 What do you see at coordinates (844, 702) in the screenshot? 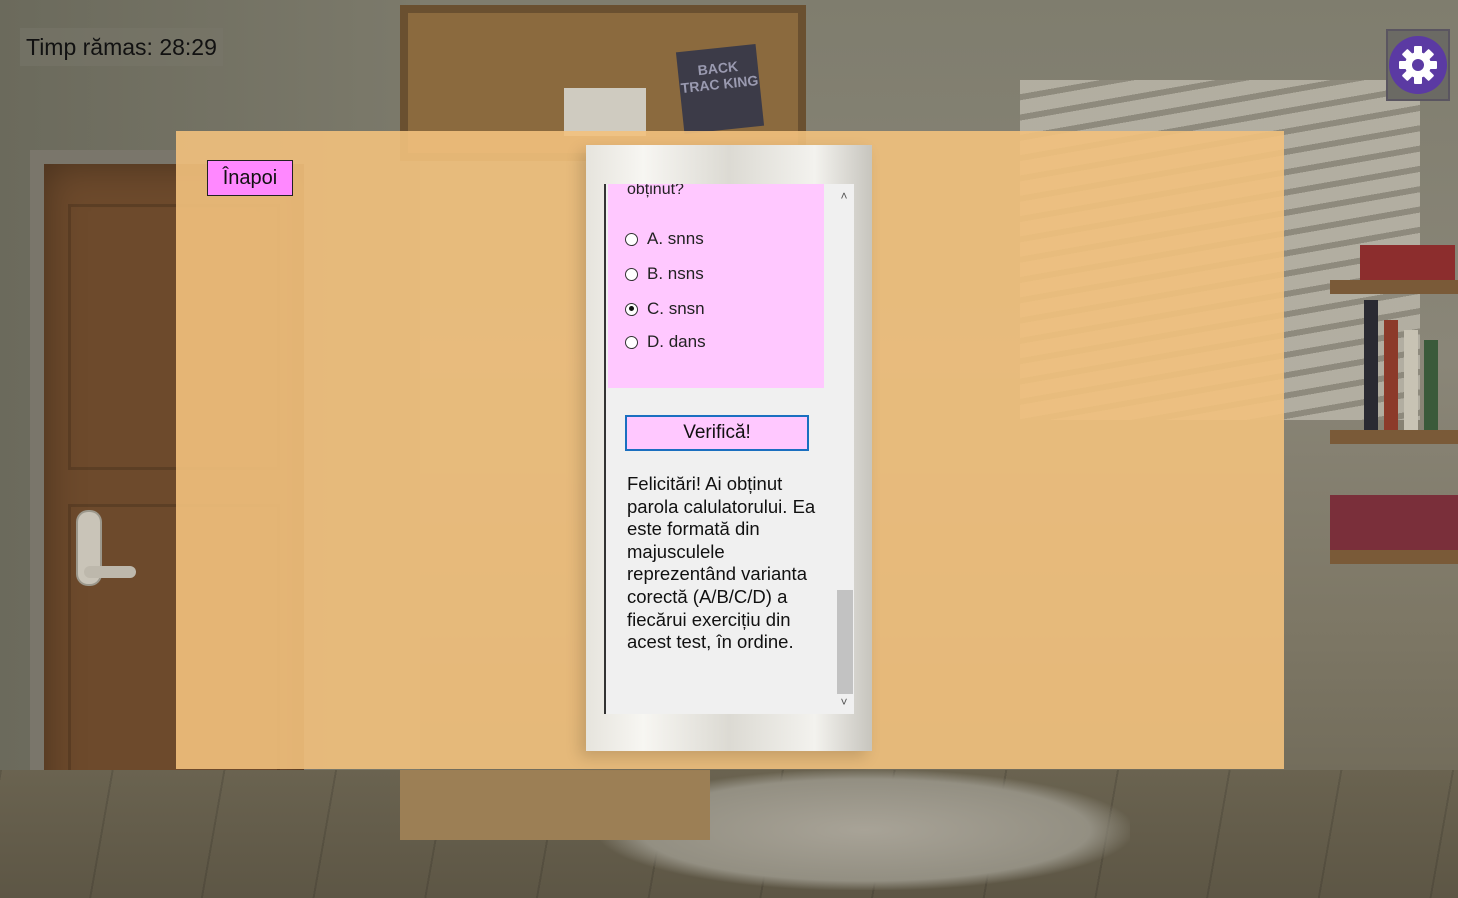
I see `scroll-down-arrow-icon: ˅` at bounding box center [844, 702].